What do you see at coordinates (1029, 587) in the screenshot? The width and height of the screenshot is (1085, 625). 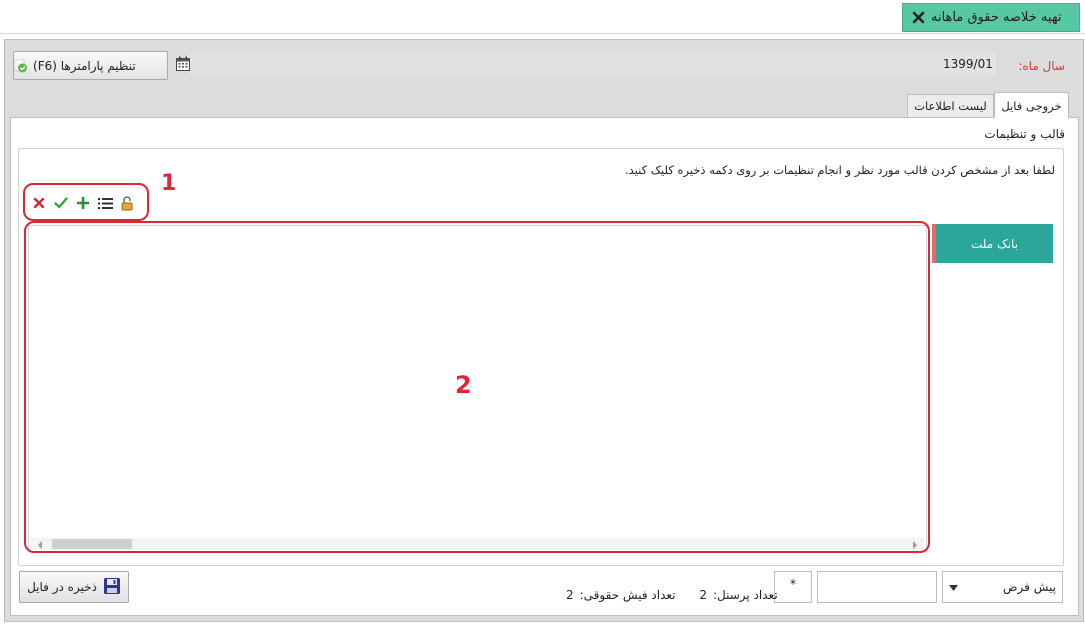 I see `format-select-value: پیش فرض` at bounding box center [1029, 587].